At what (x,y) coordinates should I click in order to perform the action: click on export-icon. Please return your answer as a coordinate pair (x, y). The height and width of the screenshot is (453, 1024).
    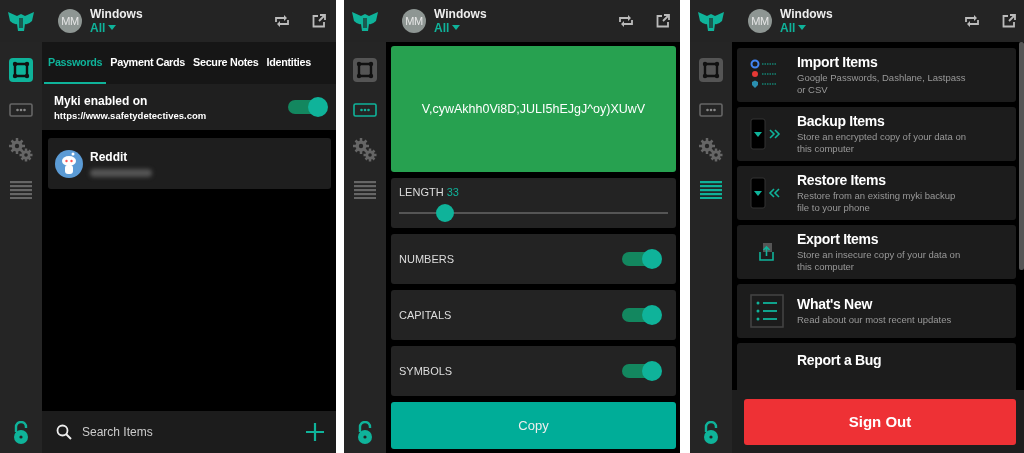
    Looking at the image, I should click on (767, 252).